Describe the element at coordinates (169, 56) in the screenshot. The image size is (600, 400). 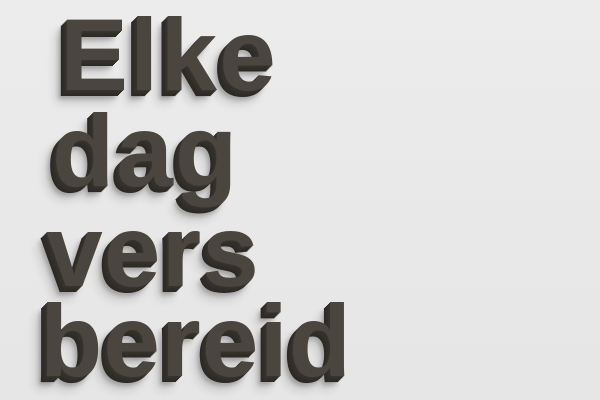
I see `slogan-word-elke: Elke` at that location.